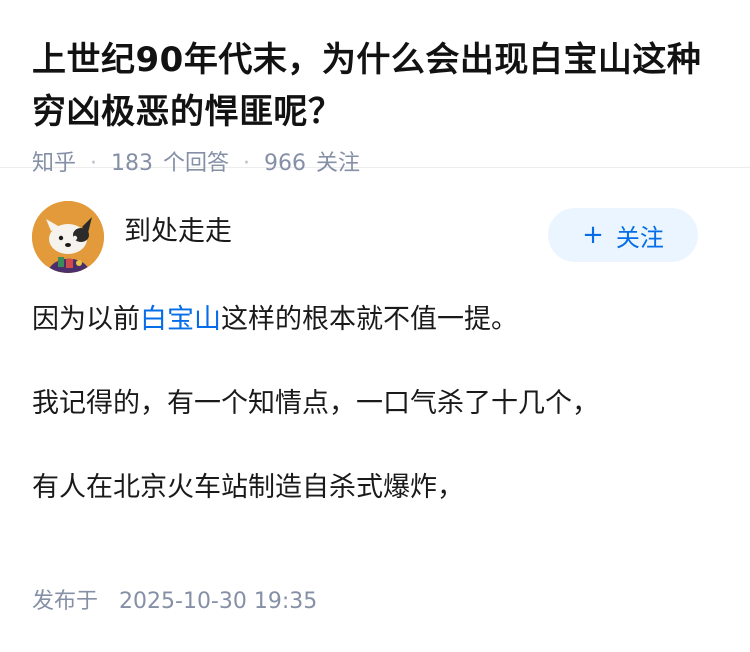 The width and height of the screenshot is (750, 652). Describe the element at coordinates (54, 164) in the screenshot. I see `source-label: 知乎` at that location.